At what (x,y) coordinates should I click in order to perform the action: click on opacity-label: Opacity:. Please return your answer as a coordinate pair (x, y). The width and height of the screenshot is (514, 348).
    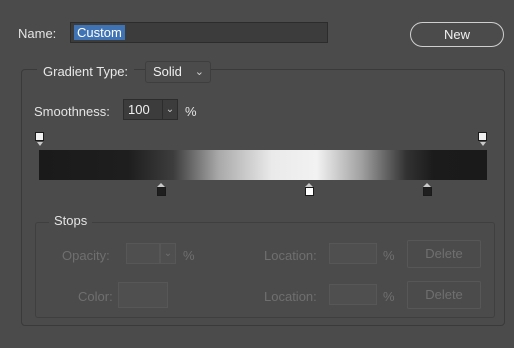
    Looking at the image, I should click on (86, 255).